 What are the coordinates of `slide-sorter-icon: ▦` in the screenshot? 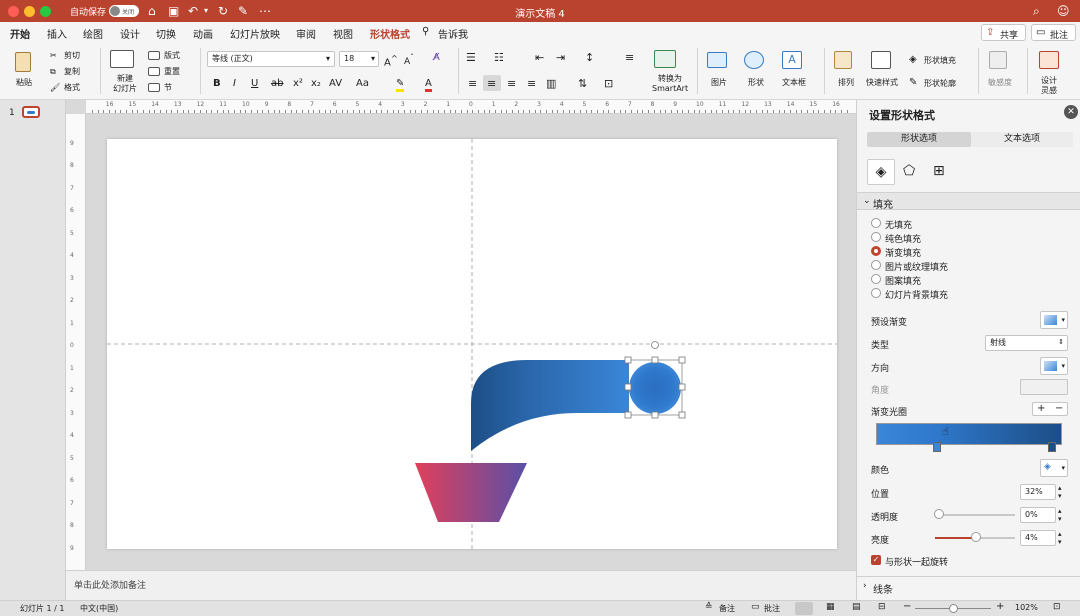 It's located at (830, 607).